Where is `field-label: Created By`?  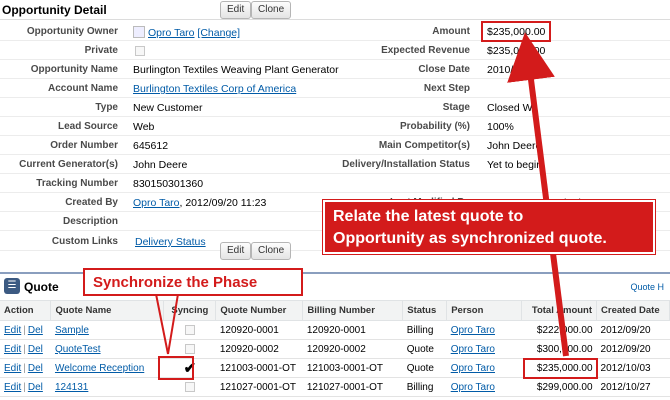 field-label: Created By is located at coordinates (91, 202).